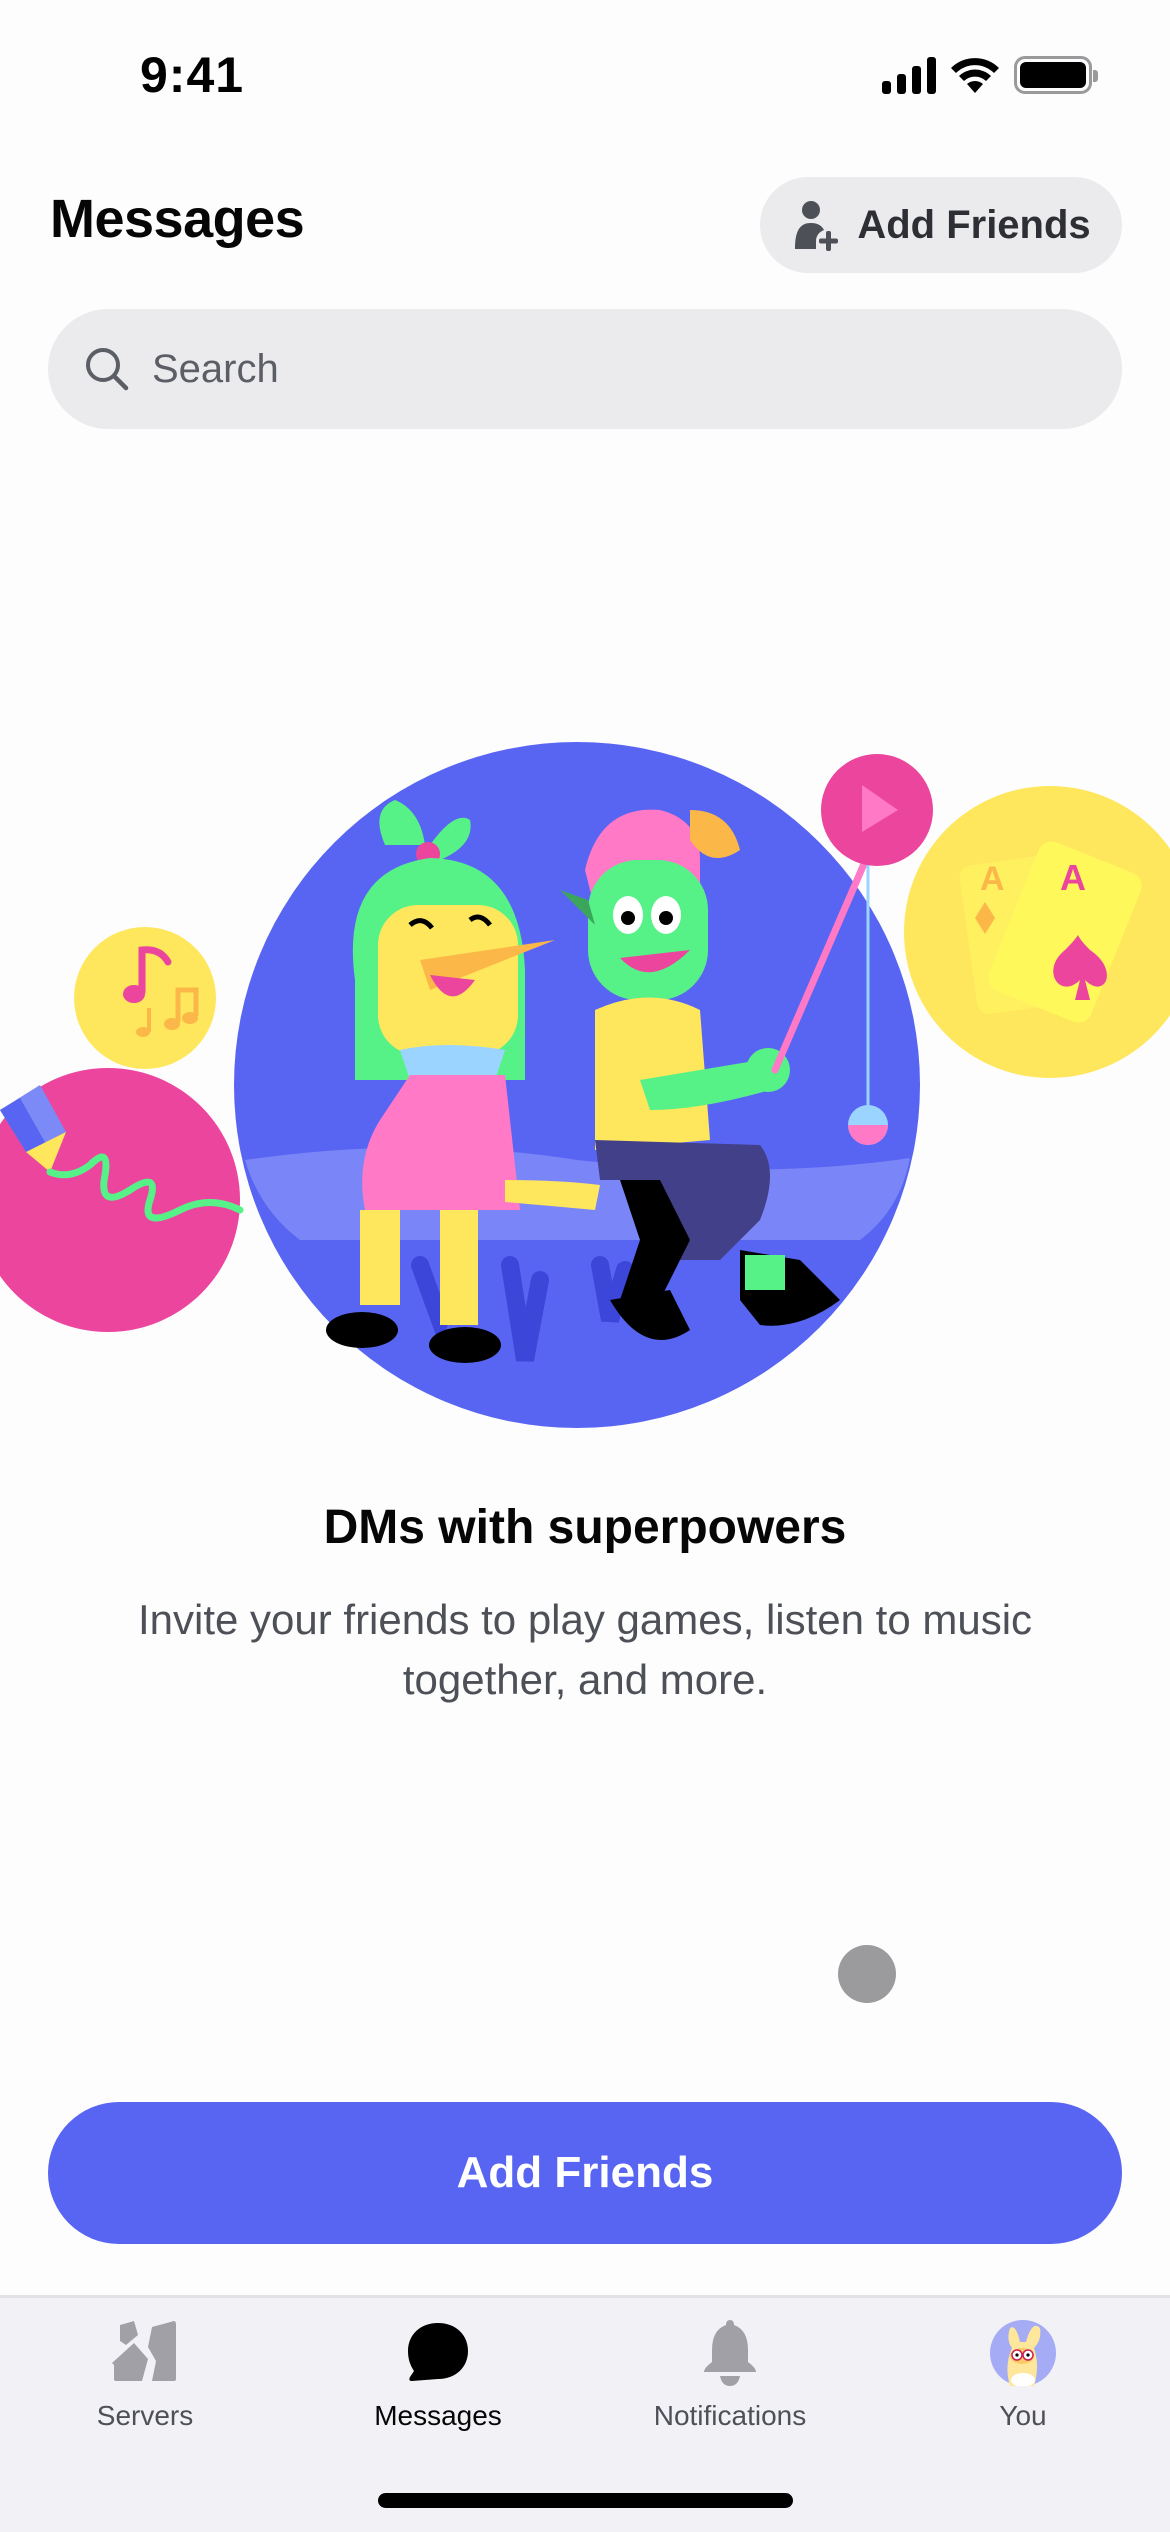 This screenshot has width=1170, height=2532. What do you see at coordinates (909, 75) in the screenshot?
I see `cellular-signal-icon` at bounding box center [909, 75].